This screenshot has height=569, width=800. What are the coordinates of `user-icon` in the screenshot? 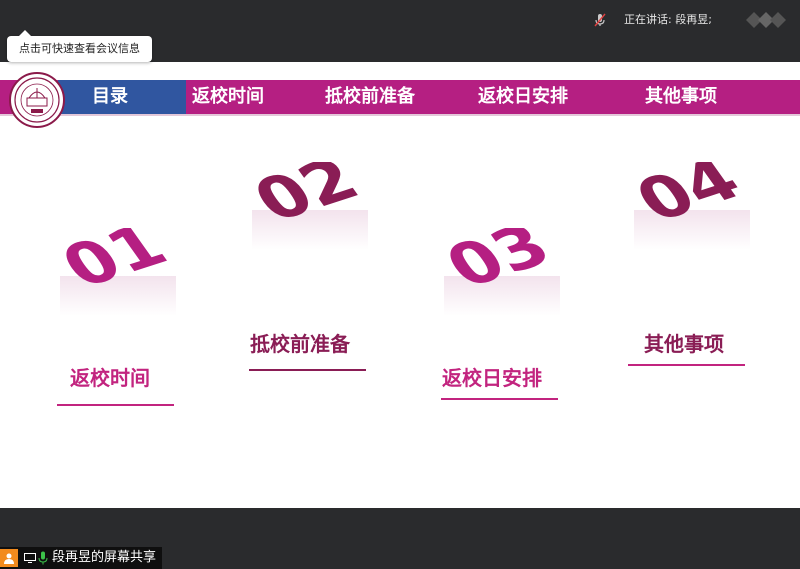 It's located at (9, 558).